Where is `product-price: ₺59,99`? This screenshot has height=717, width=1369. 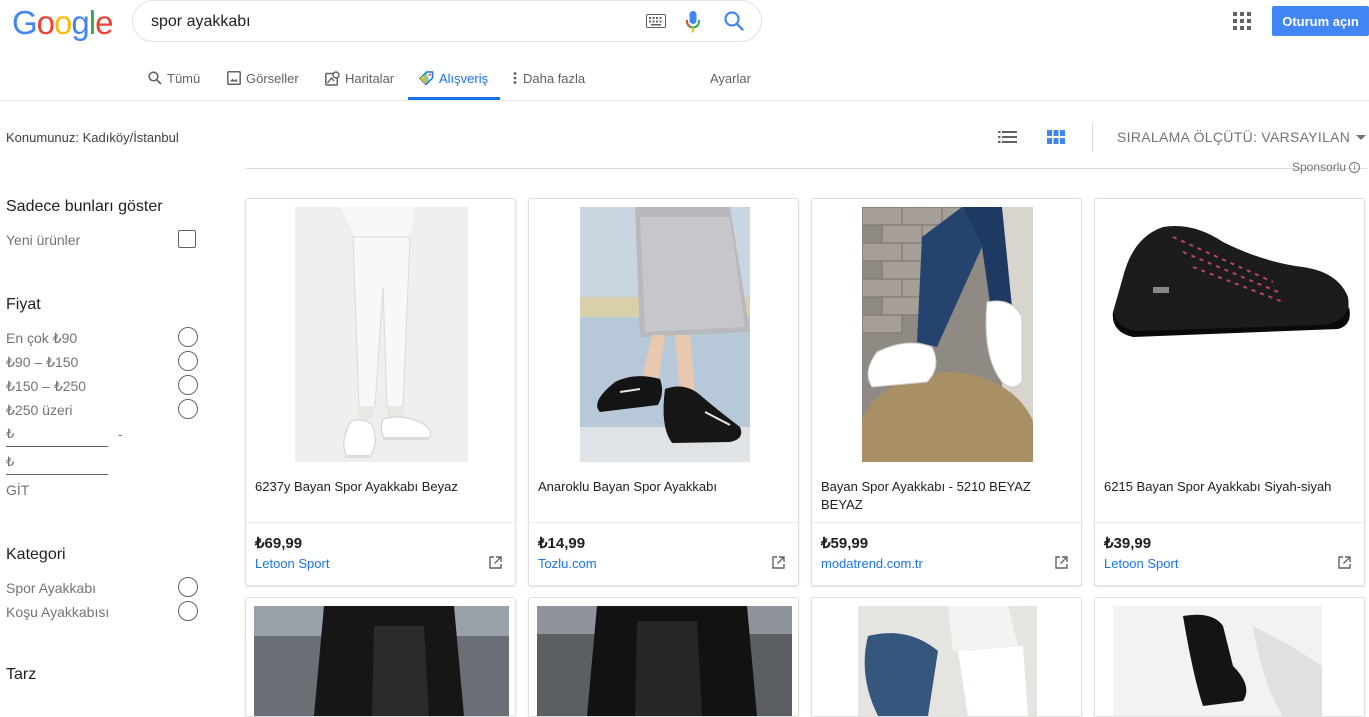
product-price: ₺59,99 is located at coordinates (845, 543).